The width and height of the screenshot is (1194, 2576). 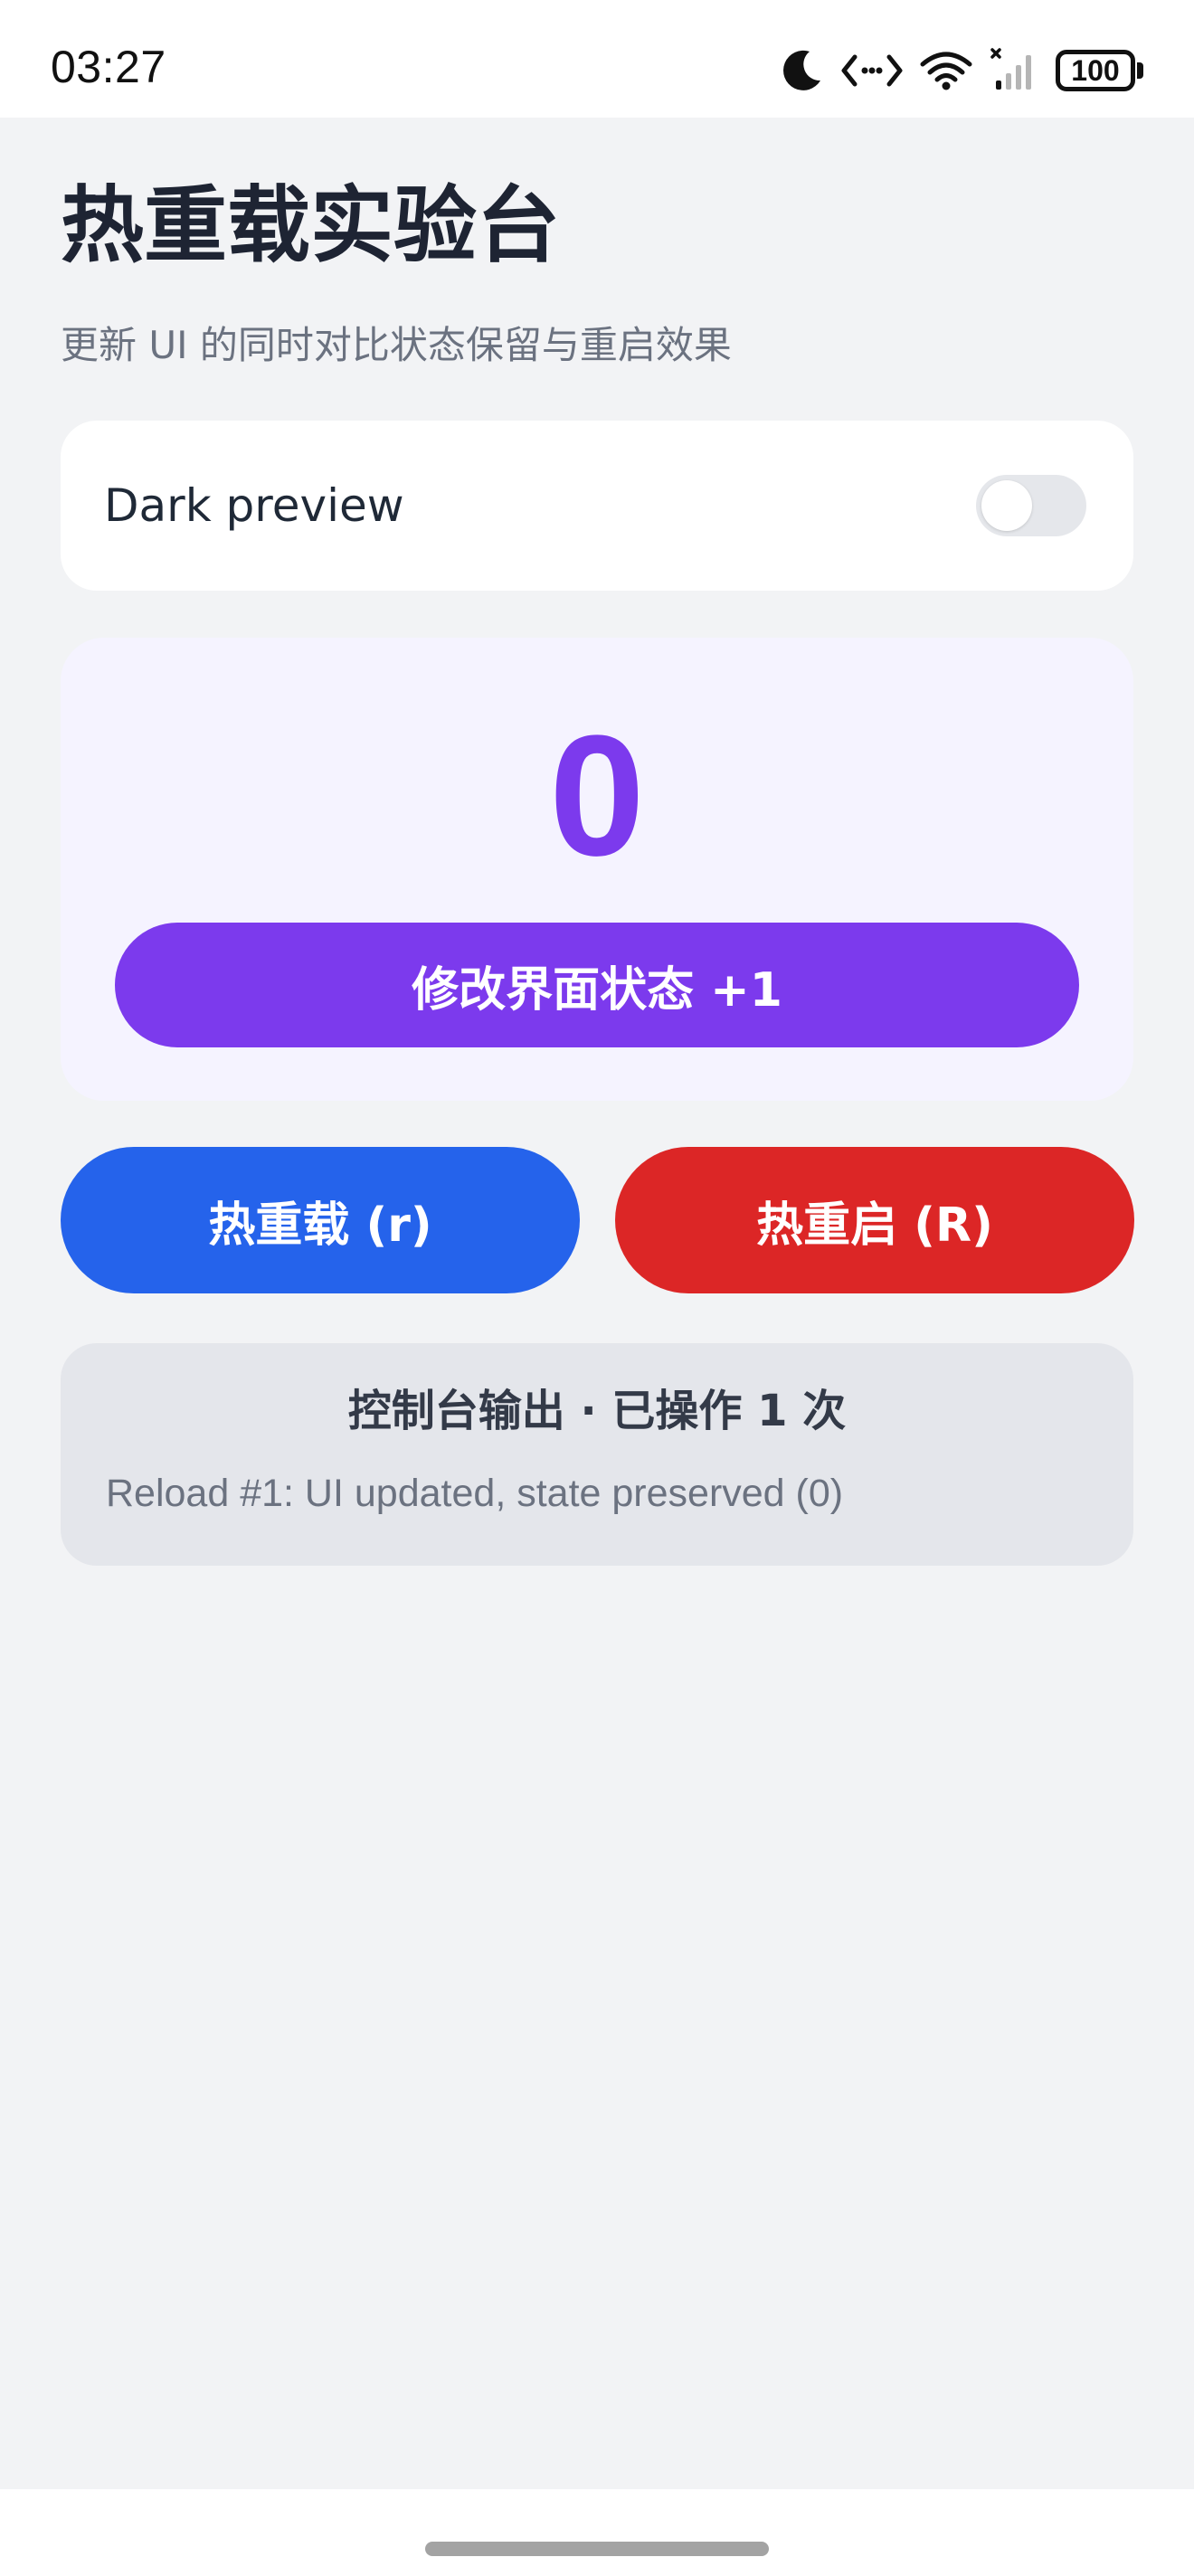 I want to click on status-icons: 100, so click(x=962, y=70).